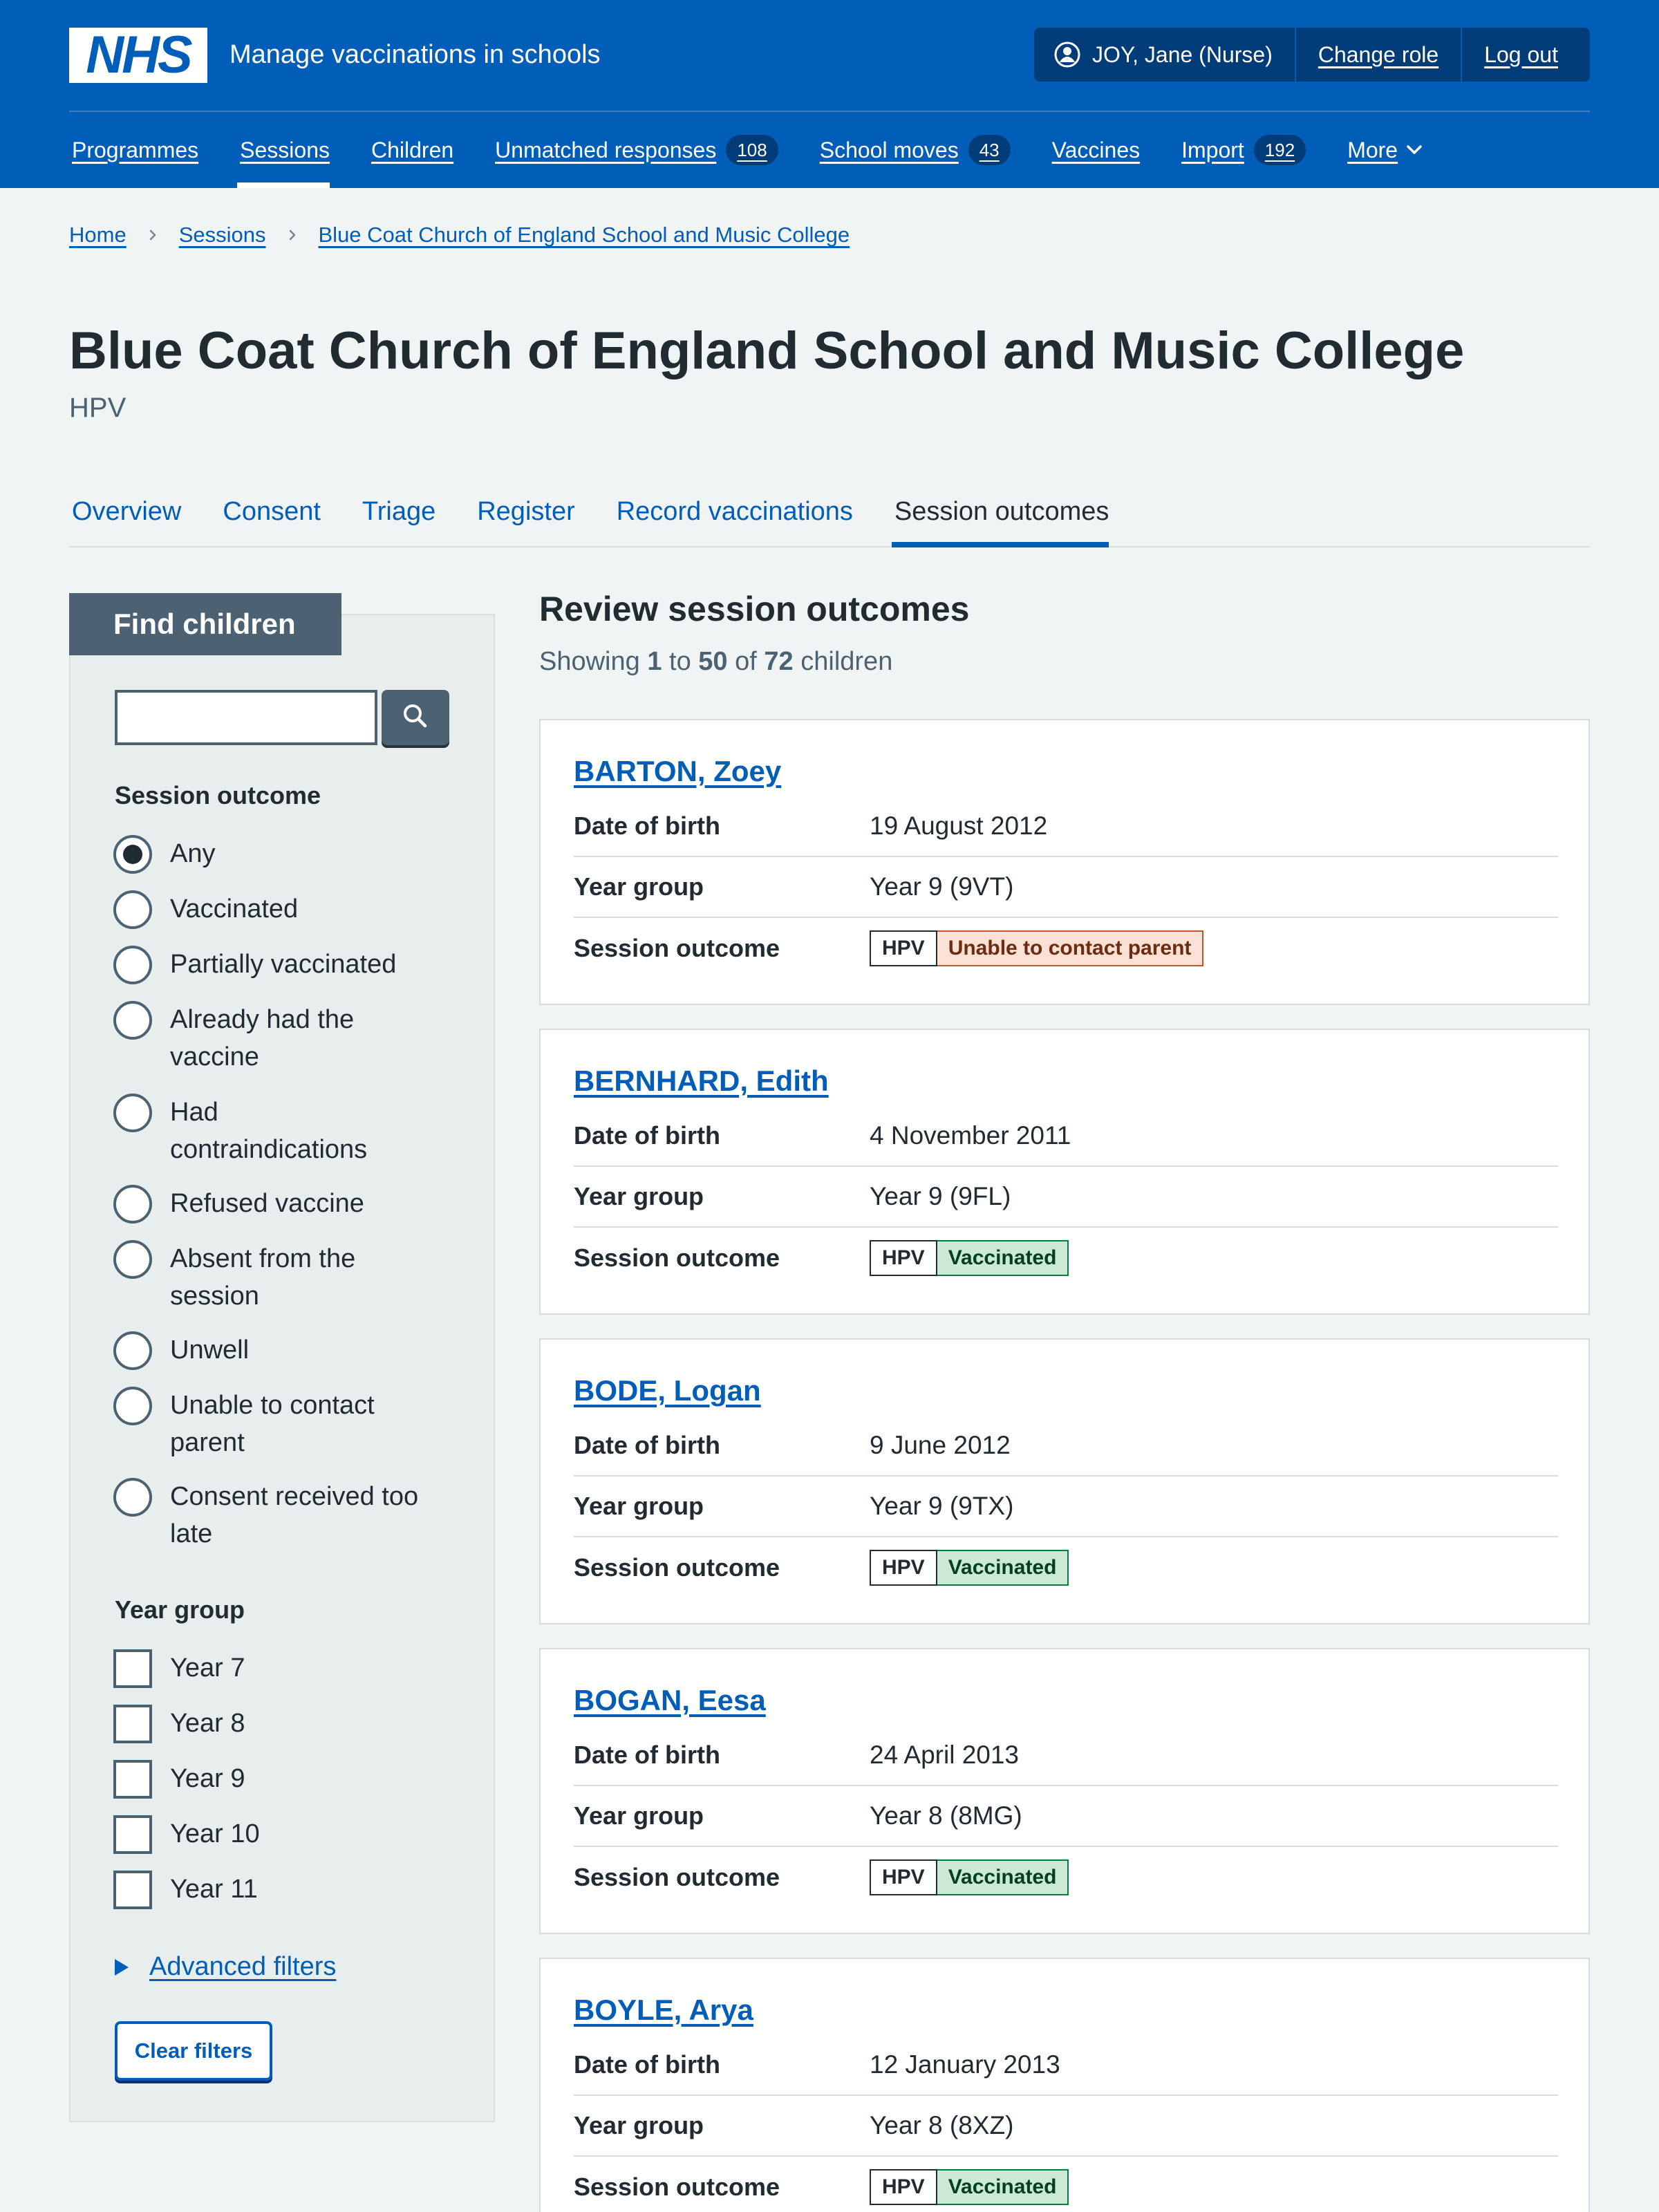 Image resolution: width=1659 pixels, height=2212 pixels. What do you see at coordinates (524, 511) in the screenshot?
I see `tab-register: Register` at bounding box center [524, 511].